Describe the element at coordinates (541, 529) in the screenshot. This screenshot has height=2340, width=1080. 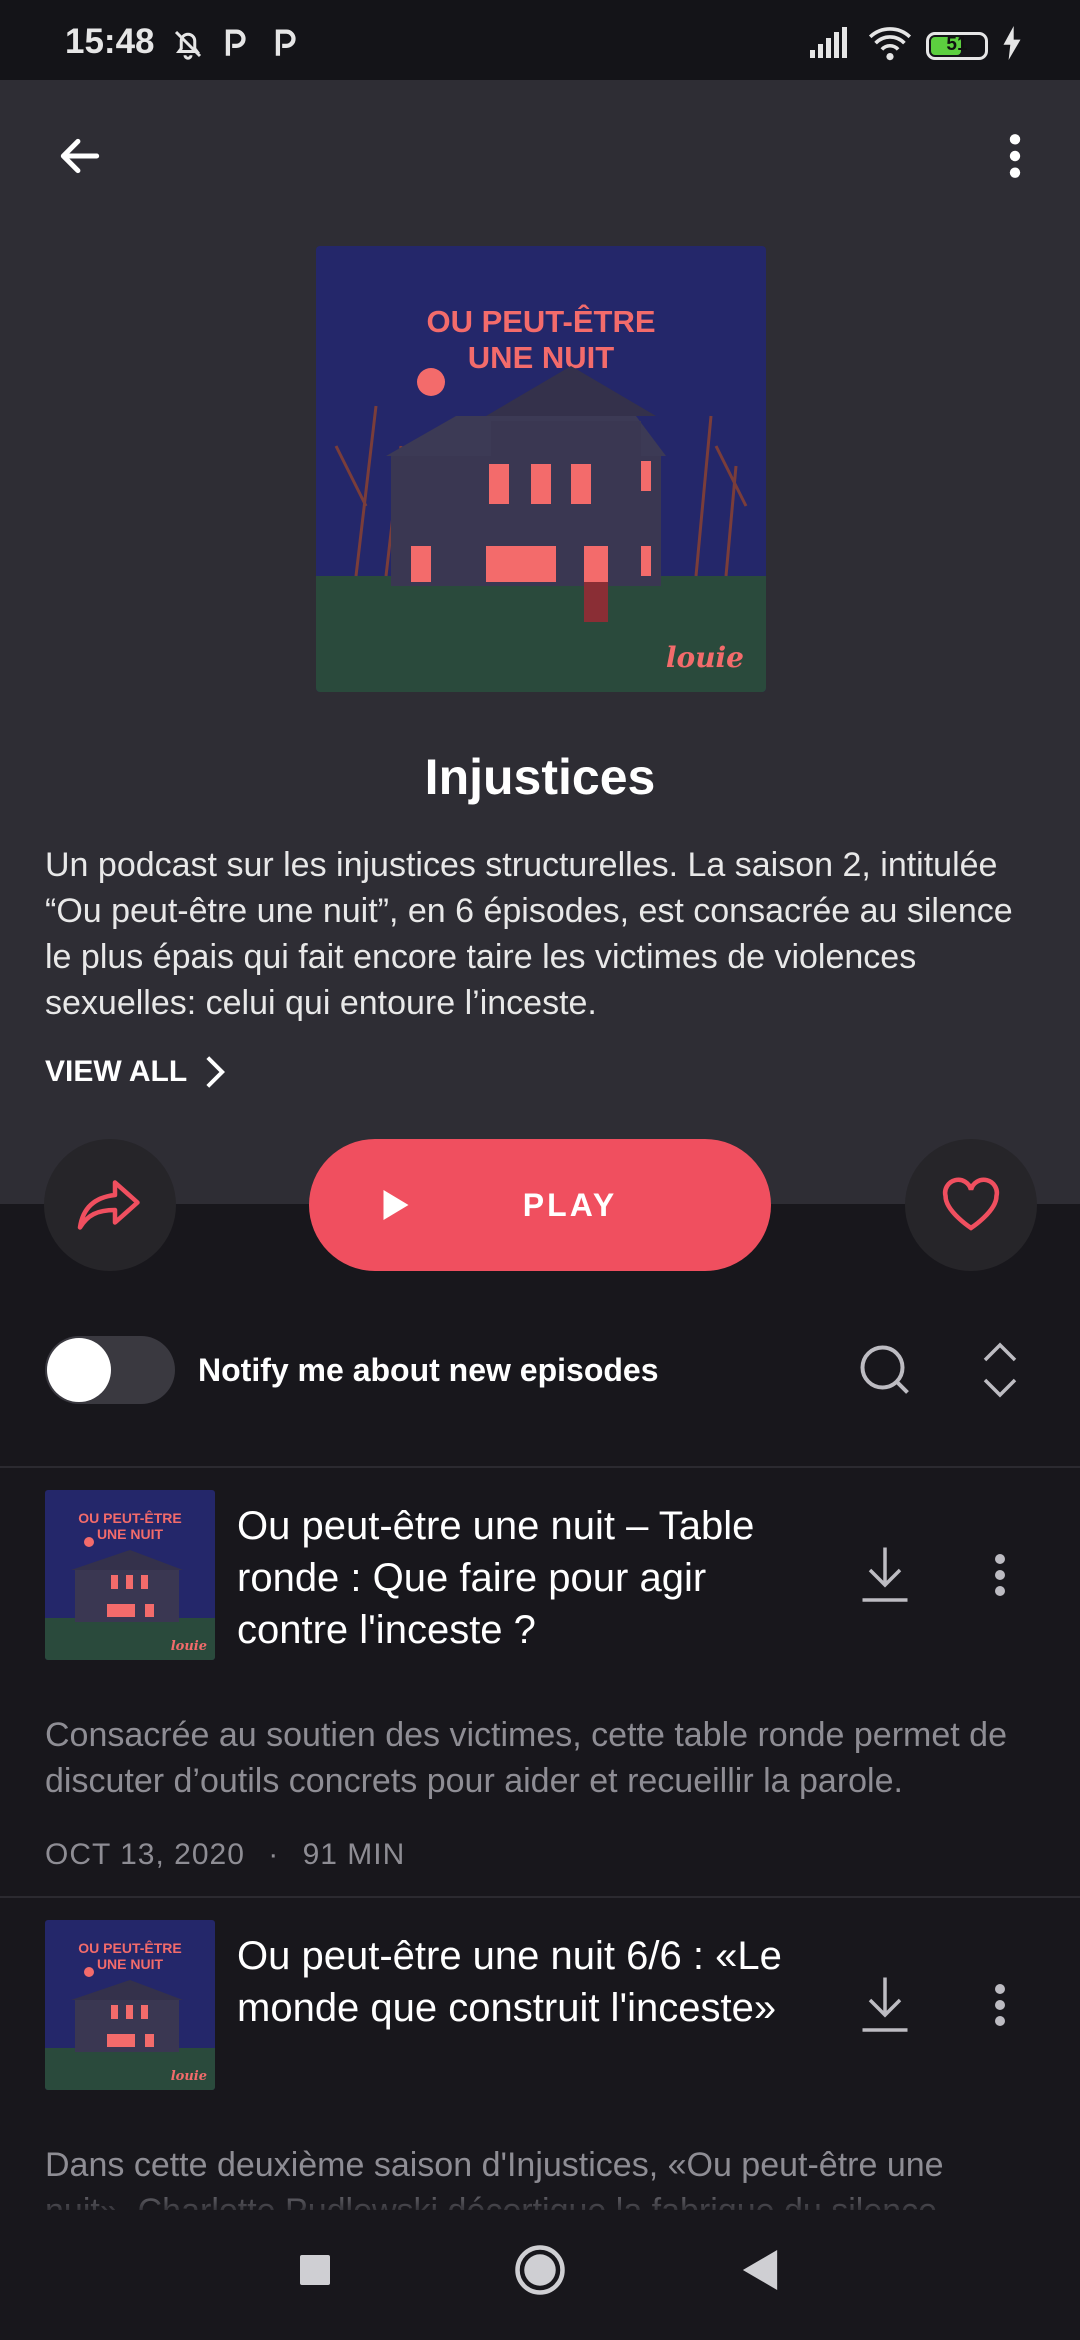
I see `cover-illustration` at that location.